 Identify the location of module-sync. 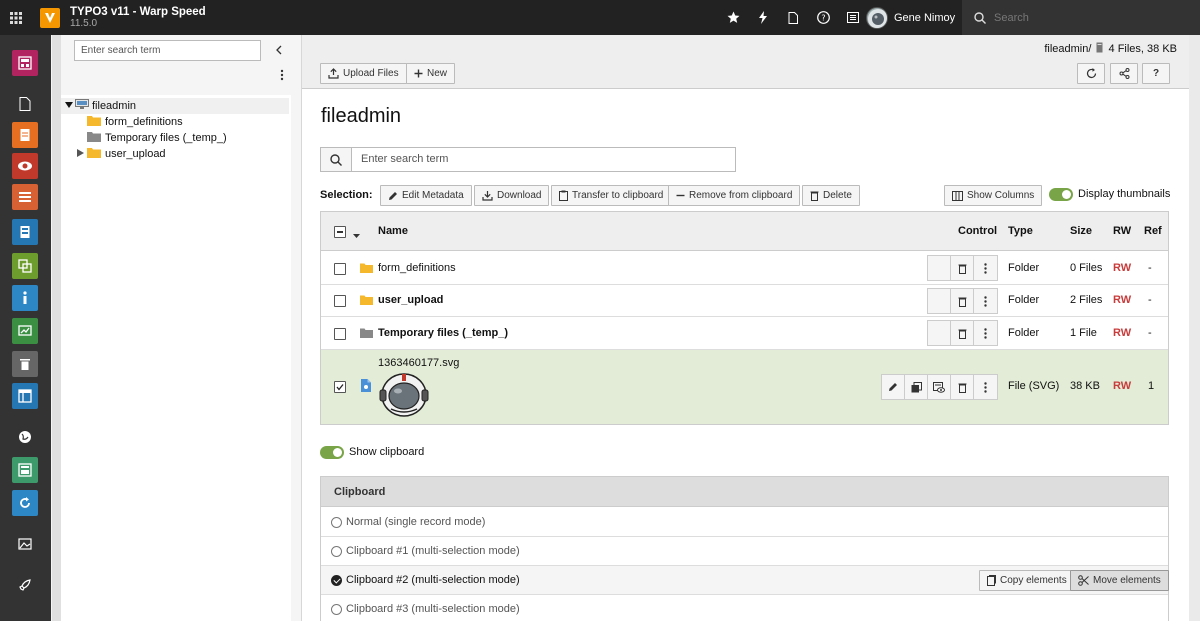
(25, 503).